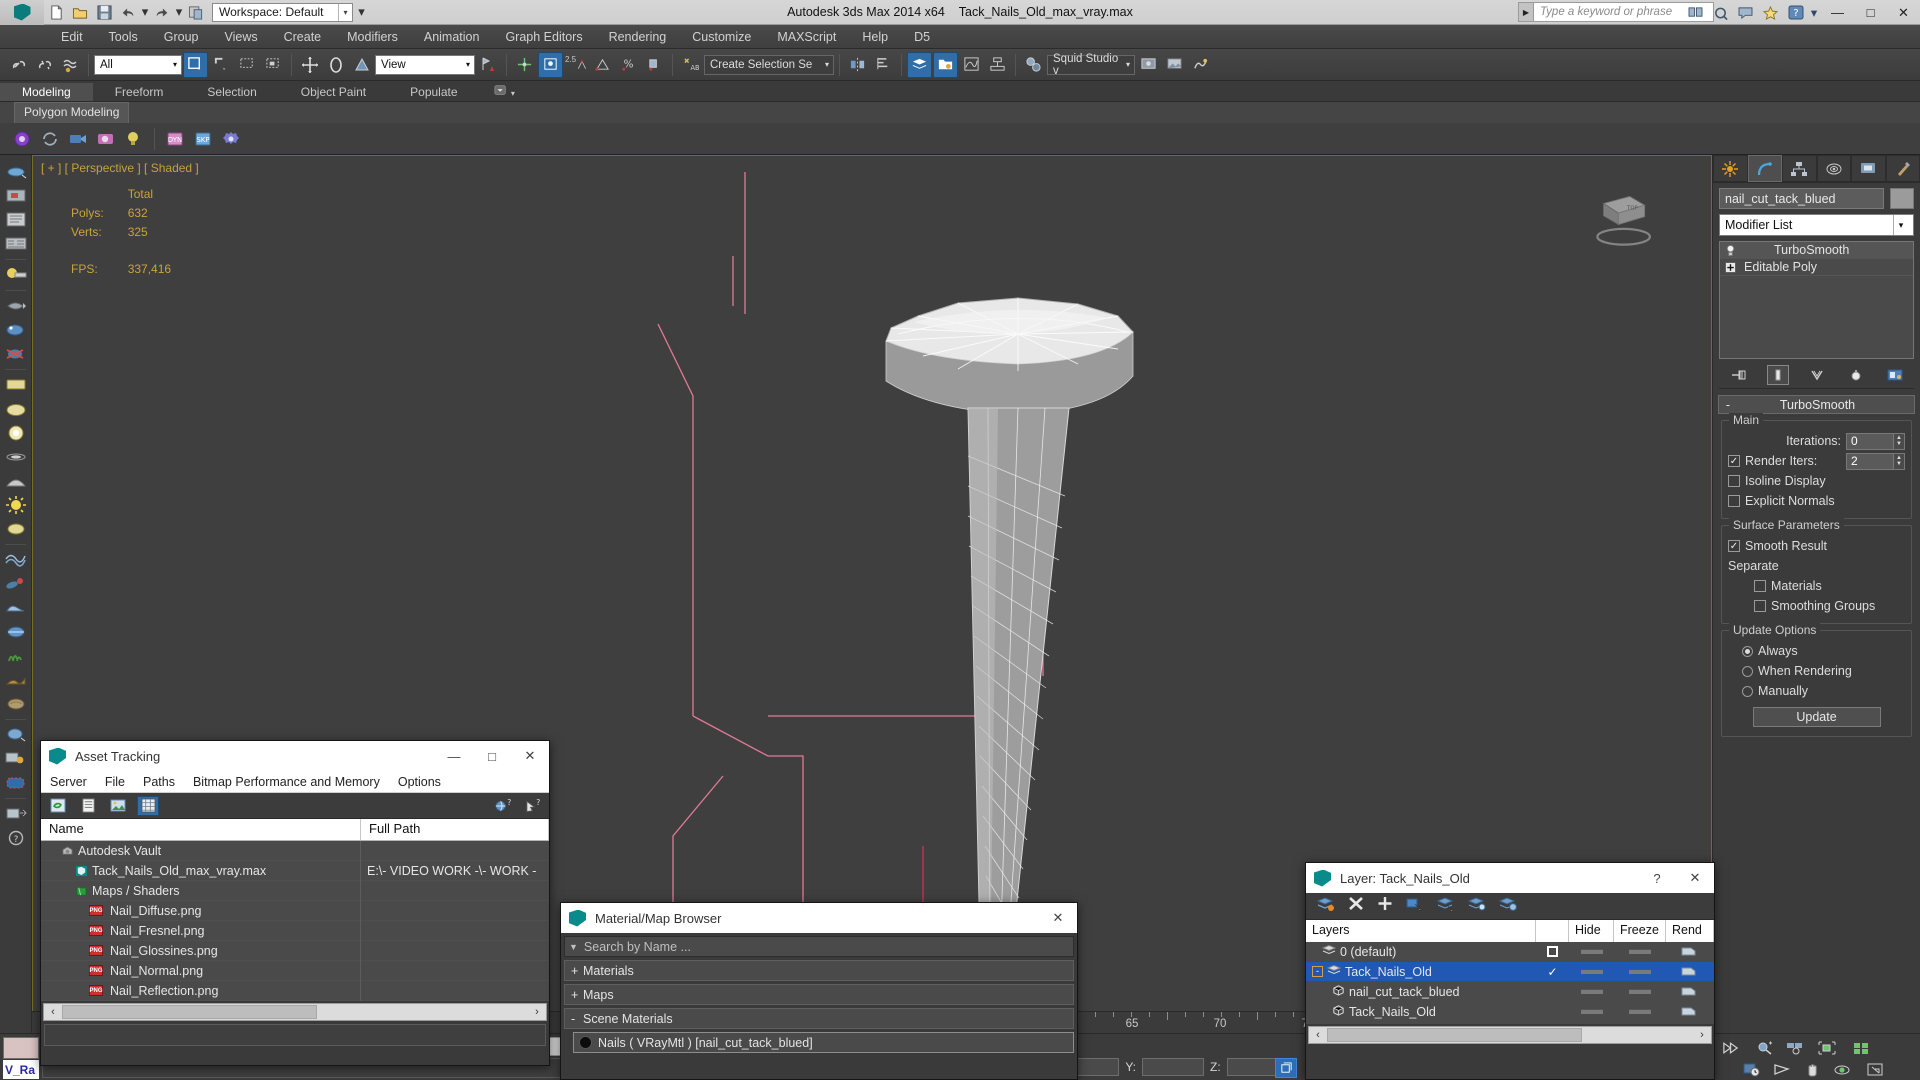 The image size is (1920, 1080). Describe the element at coordinates (247, 65) in the screenshot. I see `rectangular-selection-region-icon` at that location.